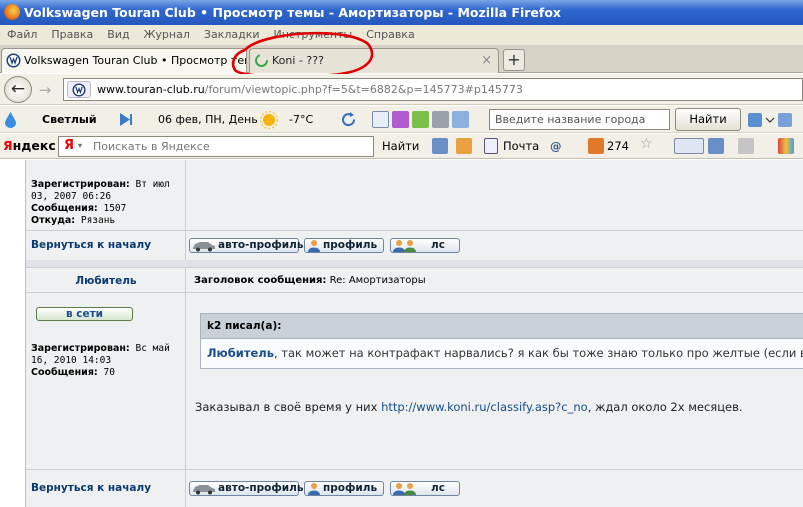 The height and width of the screenshot is (507, 803). What do you see at coordinates (208, 119) in the screenshot?
I see `weather-date: 06 фев, ПН, День` at bounding box center [208, 119].